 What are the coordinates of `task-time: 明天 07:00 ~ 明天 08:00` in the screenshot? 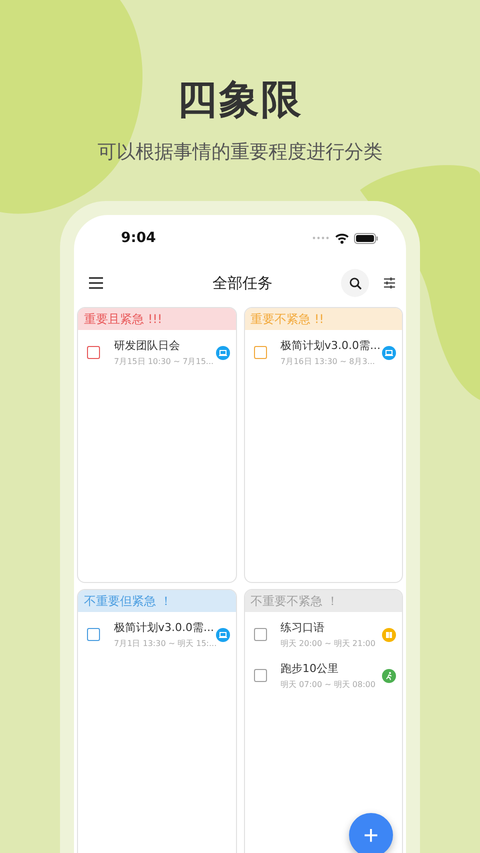 It's located at (328, 684).